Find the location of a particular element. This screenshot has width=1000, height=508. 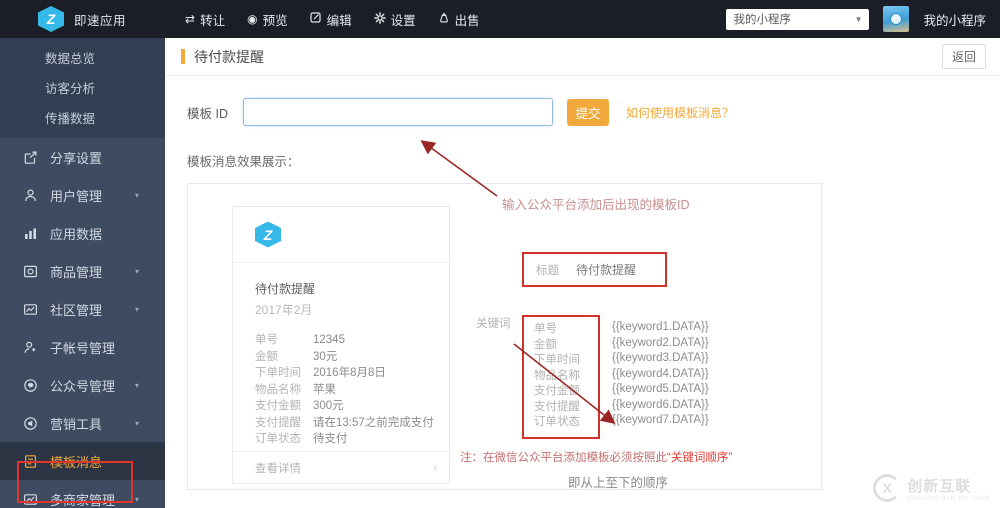

explain-title-value: 待付款提醒 is located at coordinates (606, 270).